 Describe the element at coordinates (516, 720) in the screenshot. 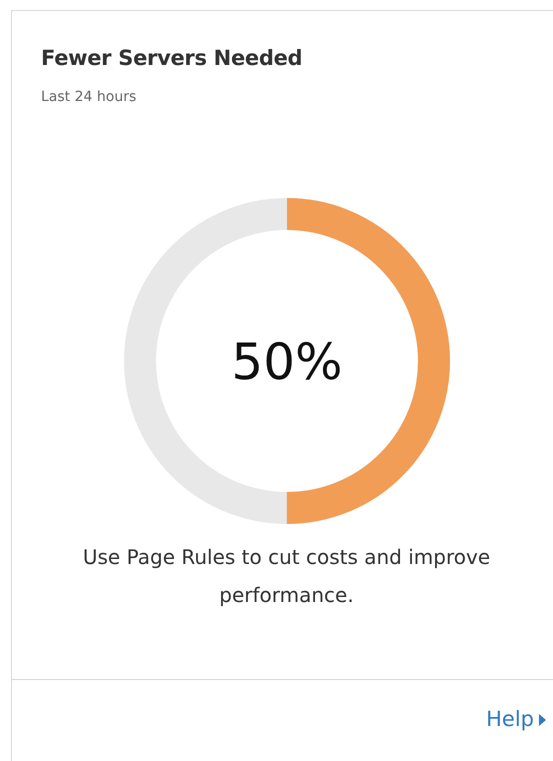

I see `help-link: Help` at that location.